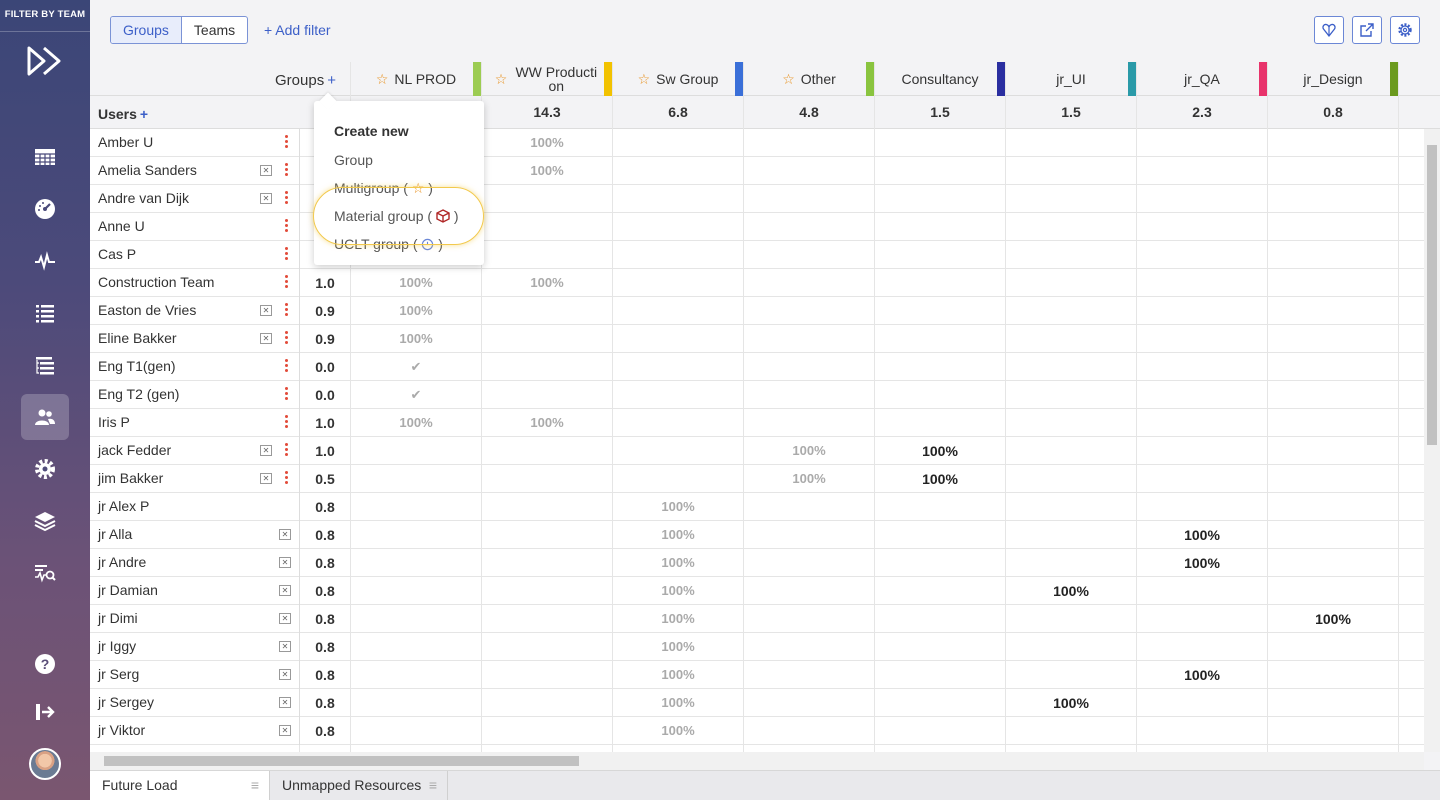  I want to click on dashboard-gauge-icon, so click(45, 209).